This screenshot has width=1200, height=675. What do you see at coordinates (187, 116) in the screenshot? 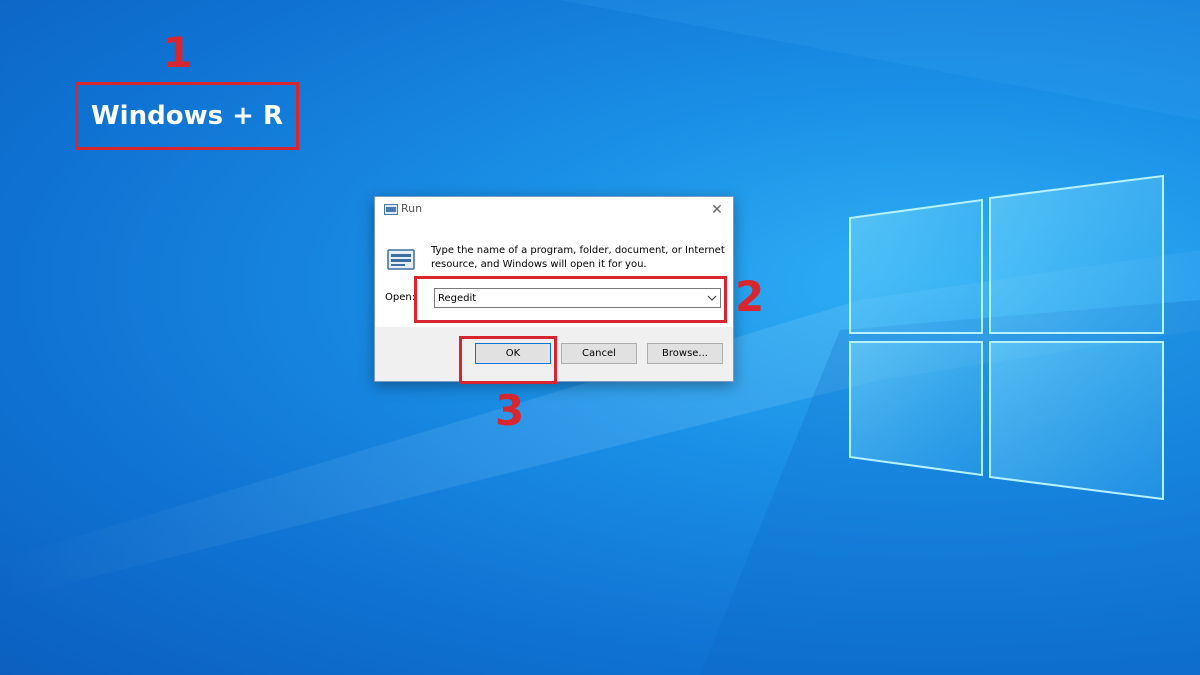
I see `shortcut-label: Windows + R` at bounding box center [187, 116].